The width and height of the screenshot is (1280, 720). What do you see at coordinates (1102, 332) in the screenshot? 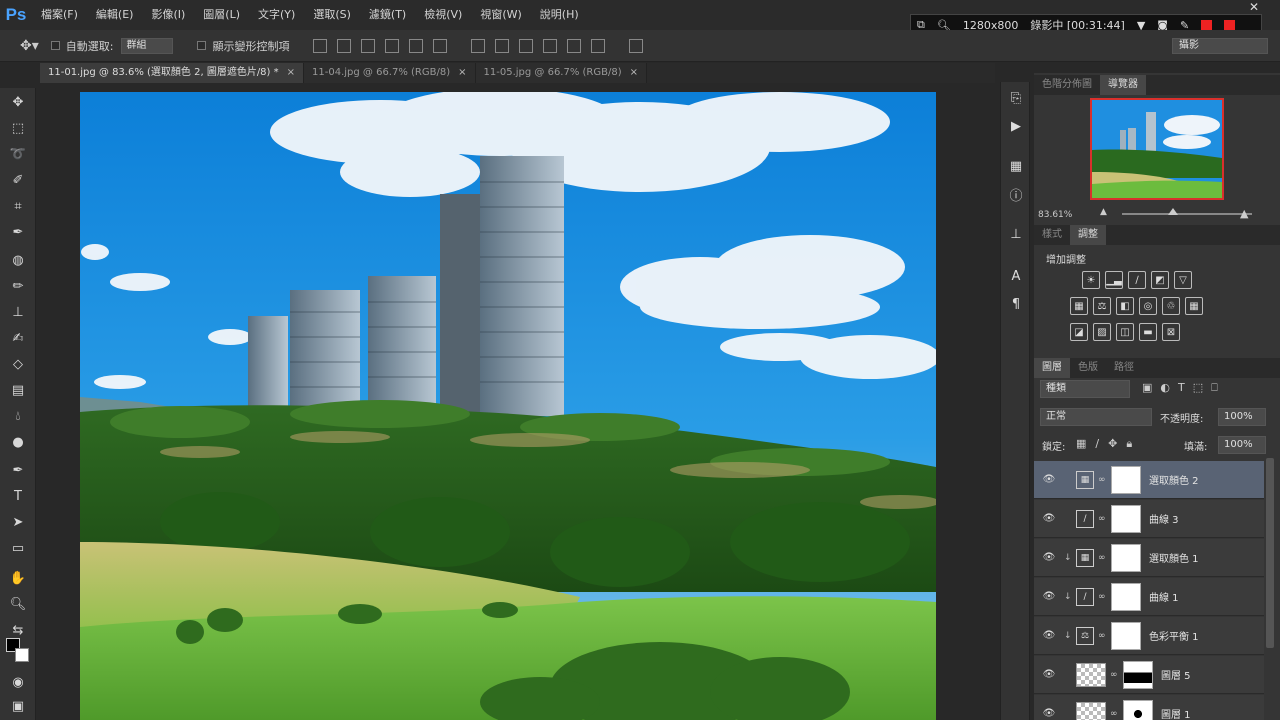
I see `posterize-icon: ▨` at bounding box center [1102, 332].